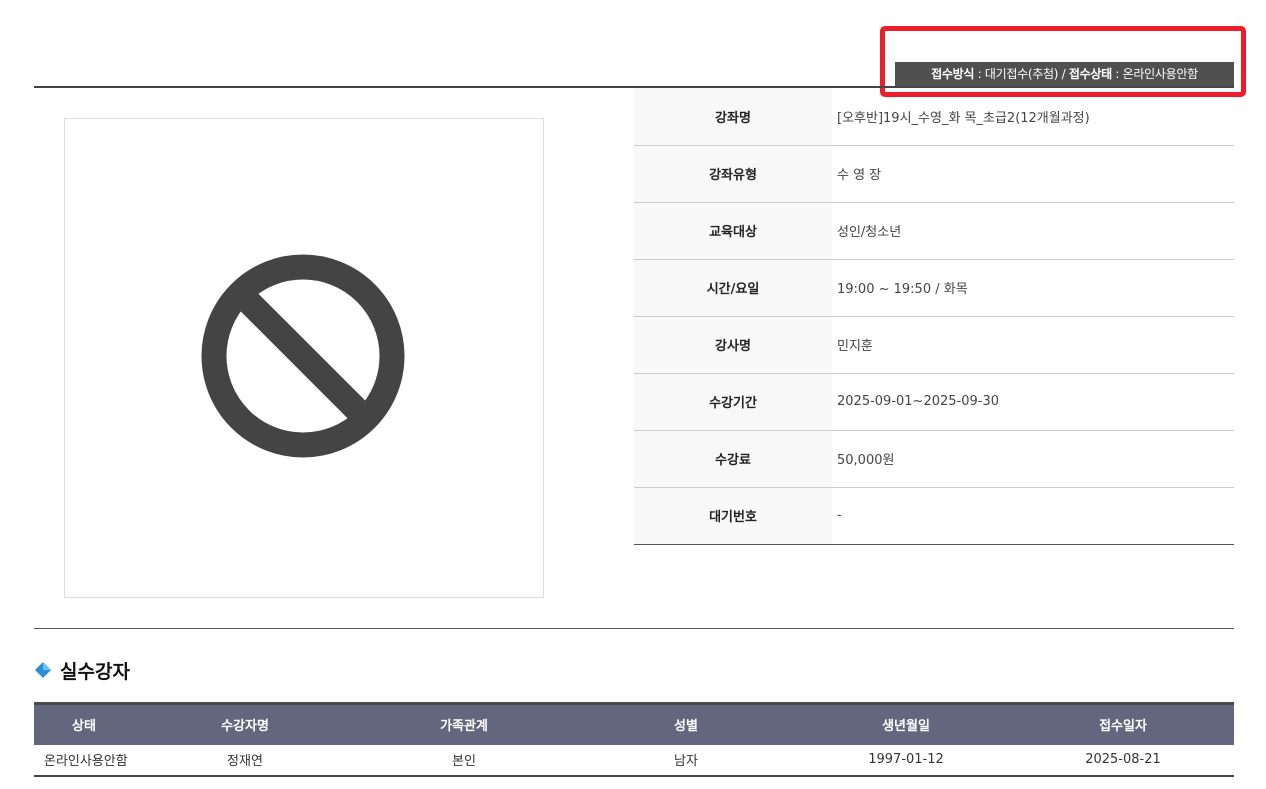 This screenshot has height=789, width=1266. Describe the element at coordinates (733, 402) in the screenshot. I see `info-label: 수강기간` at that location.